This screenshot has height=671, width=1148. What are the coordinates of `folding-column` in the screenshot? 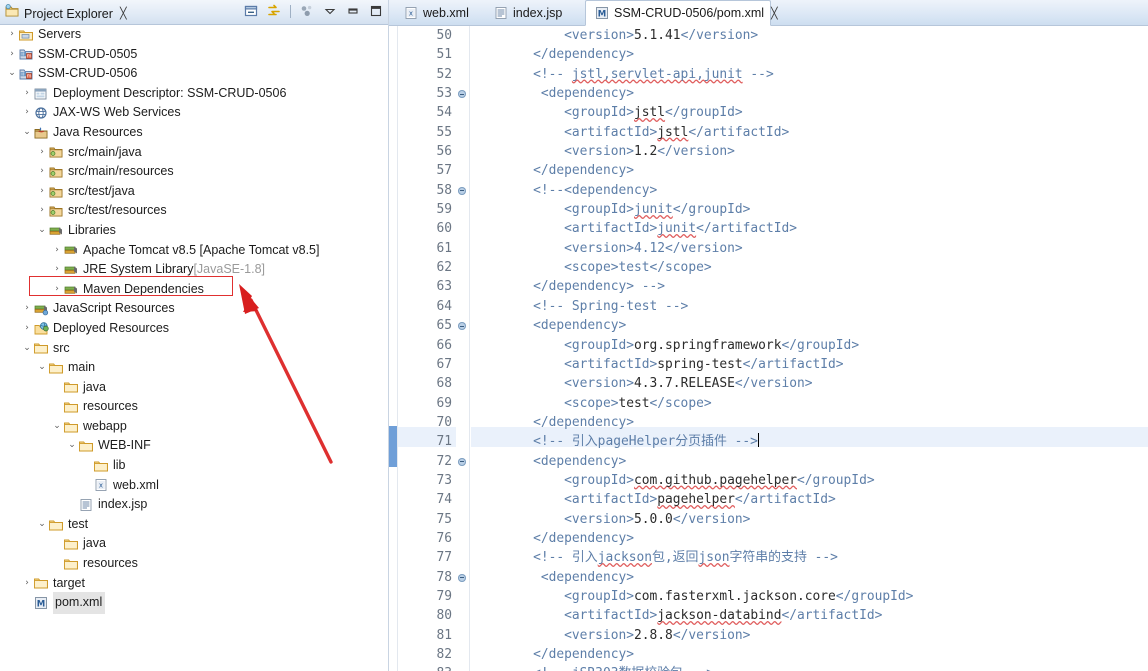 It's located at (463, 348).